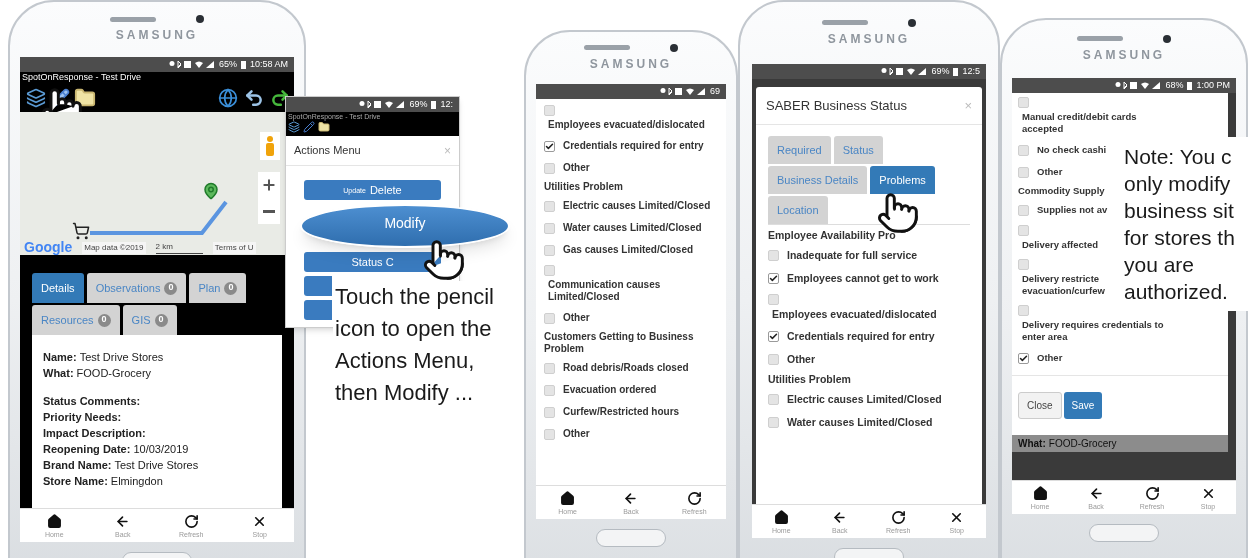 Image resolution: width=1258 pixels, height=558 pixels. I want to click on pencil-icon, so click(309, 127).